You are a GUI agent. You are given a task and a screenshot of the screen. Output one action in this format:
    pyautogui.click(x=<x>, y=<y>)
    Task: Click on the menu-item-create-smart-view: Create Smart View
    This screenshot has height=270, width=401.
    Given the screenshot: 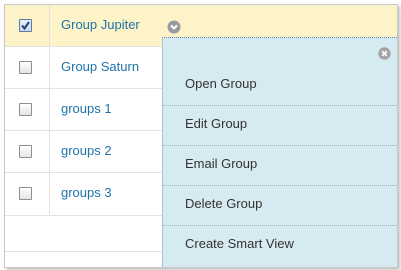 What is the action you would take?
    pyautogui.click(x=280, y=245)
    